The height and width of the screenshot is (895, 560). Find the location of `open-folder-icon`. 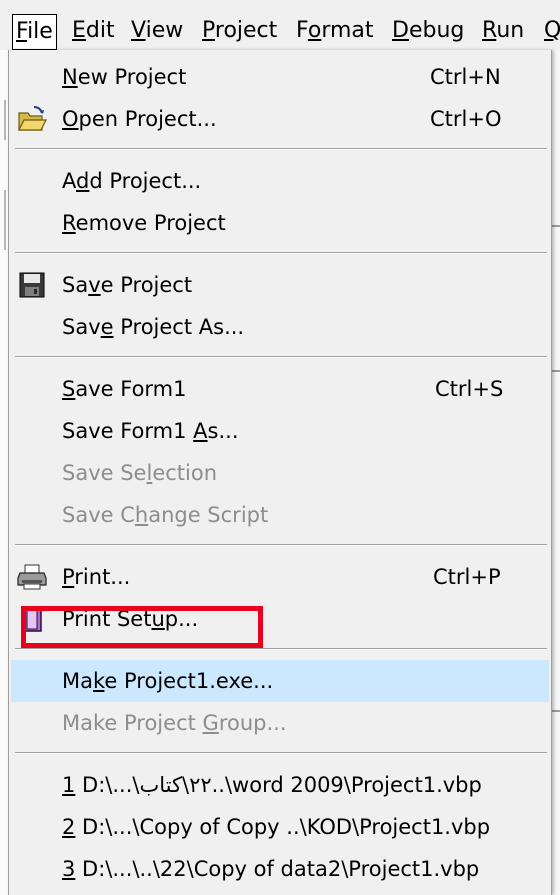

open-folder-icon is located at coordinates (32, 119).